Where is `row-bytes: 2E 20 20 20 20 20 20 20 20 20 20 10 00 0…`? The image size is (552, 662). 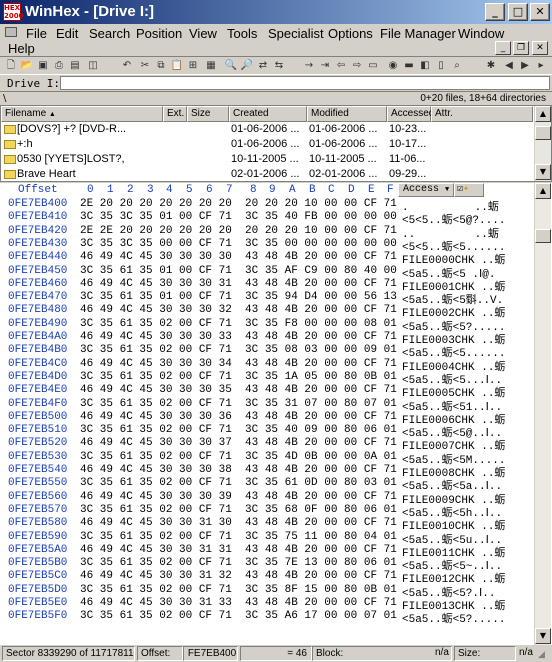 row-bytes: 2E 20 20 20 20 20 20 20 20 20 20 10 00 0… is located at coordinates (238, 204).